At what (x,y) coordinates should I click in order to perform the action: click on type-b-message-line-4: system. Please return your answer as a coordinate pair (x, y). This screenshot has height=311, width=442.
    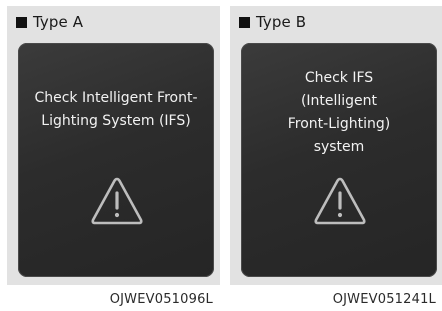
    Looking at the image, I should click on (339, 147).